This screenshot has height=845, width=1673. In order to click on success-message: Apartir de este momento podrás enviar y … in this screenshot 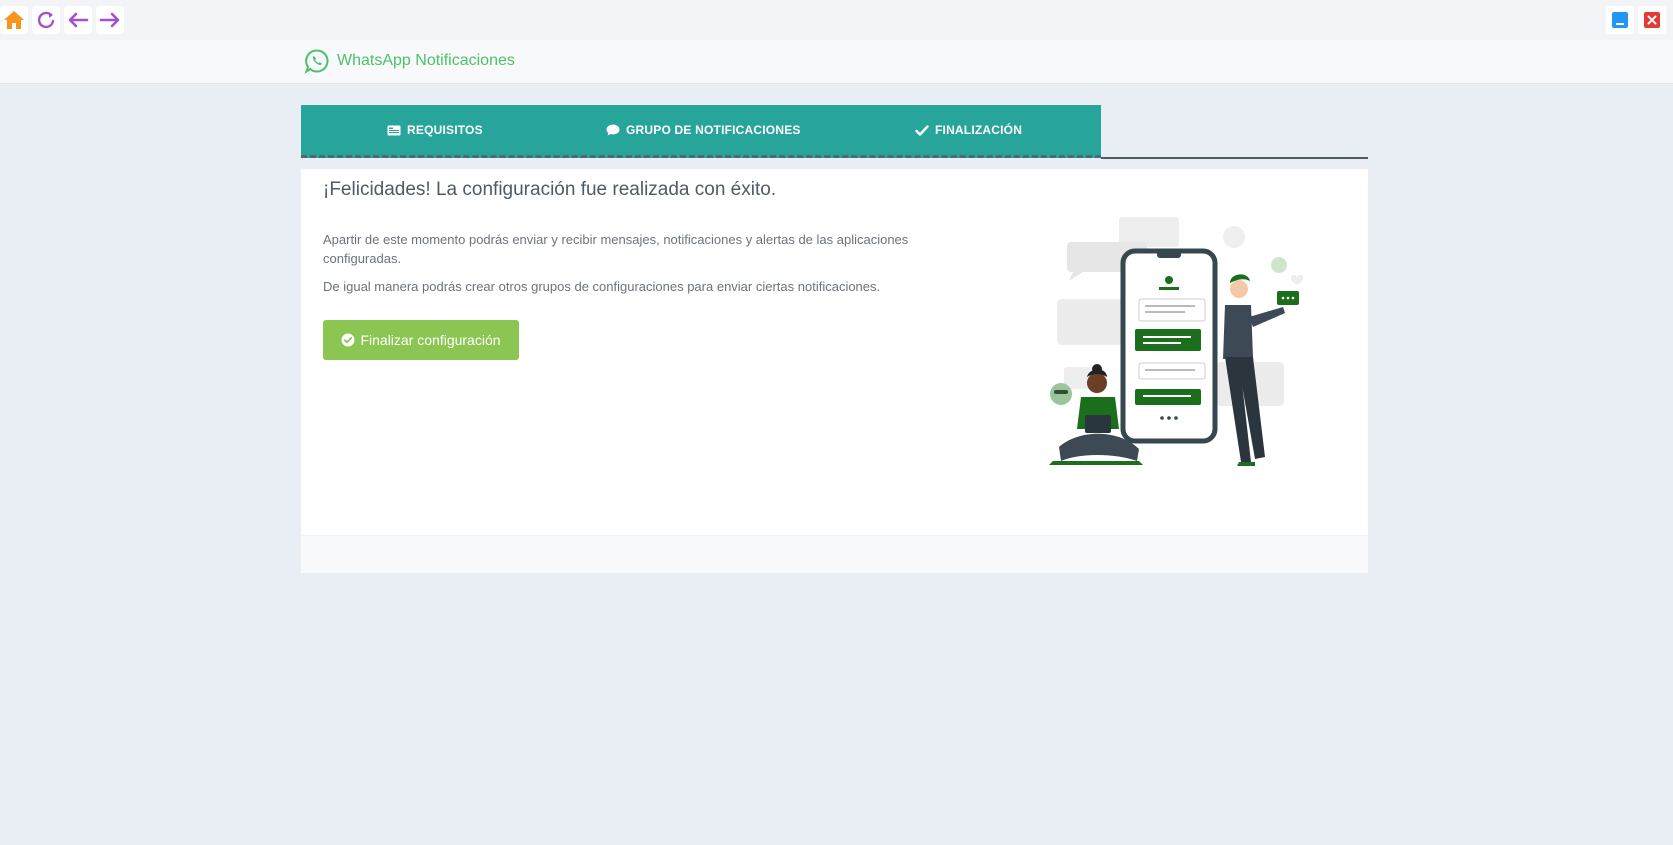, I will do `click(616, 249)`.